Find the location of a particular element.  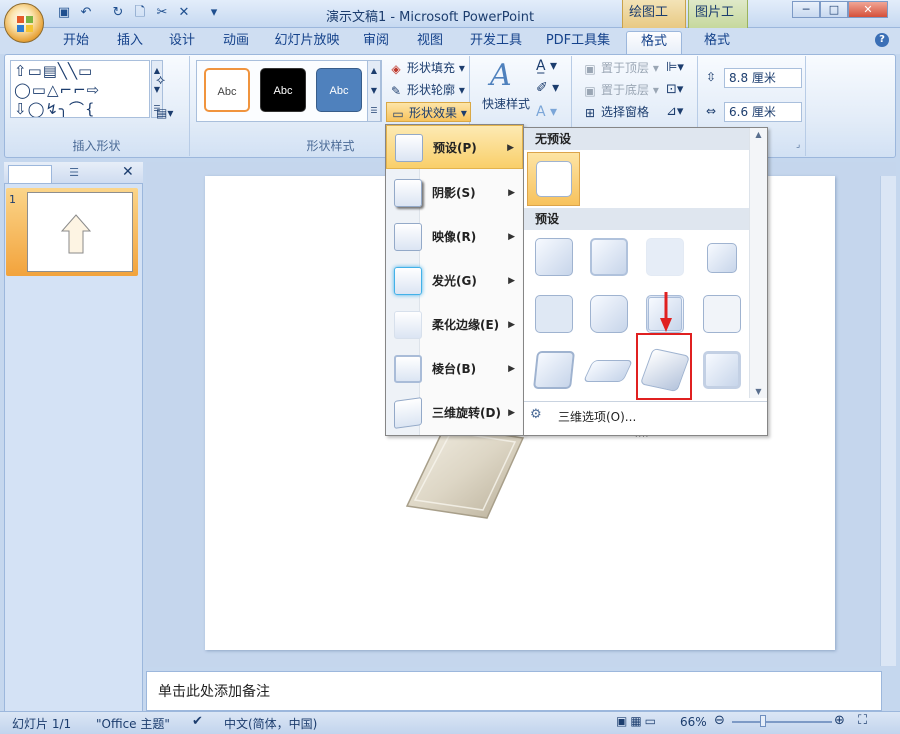

tab-format-drawing: 格式 is located at coordinates (654, 43).